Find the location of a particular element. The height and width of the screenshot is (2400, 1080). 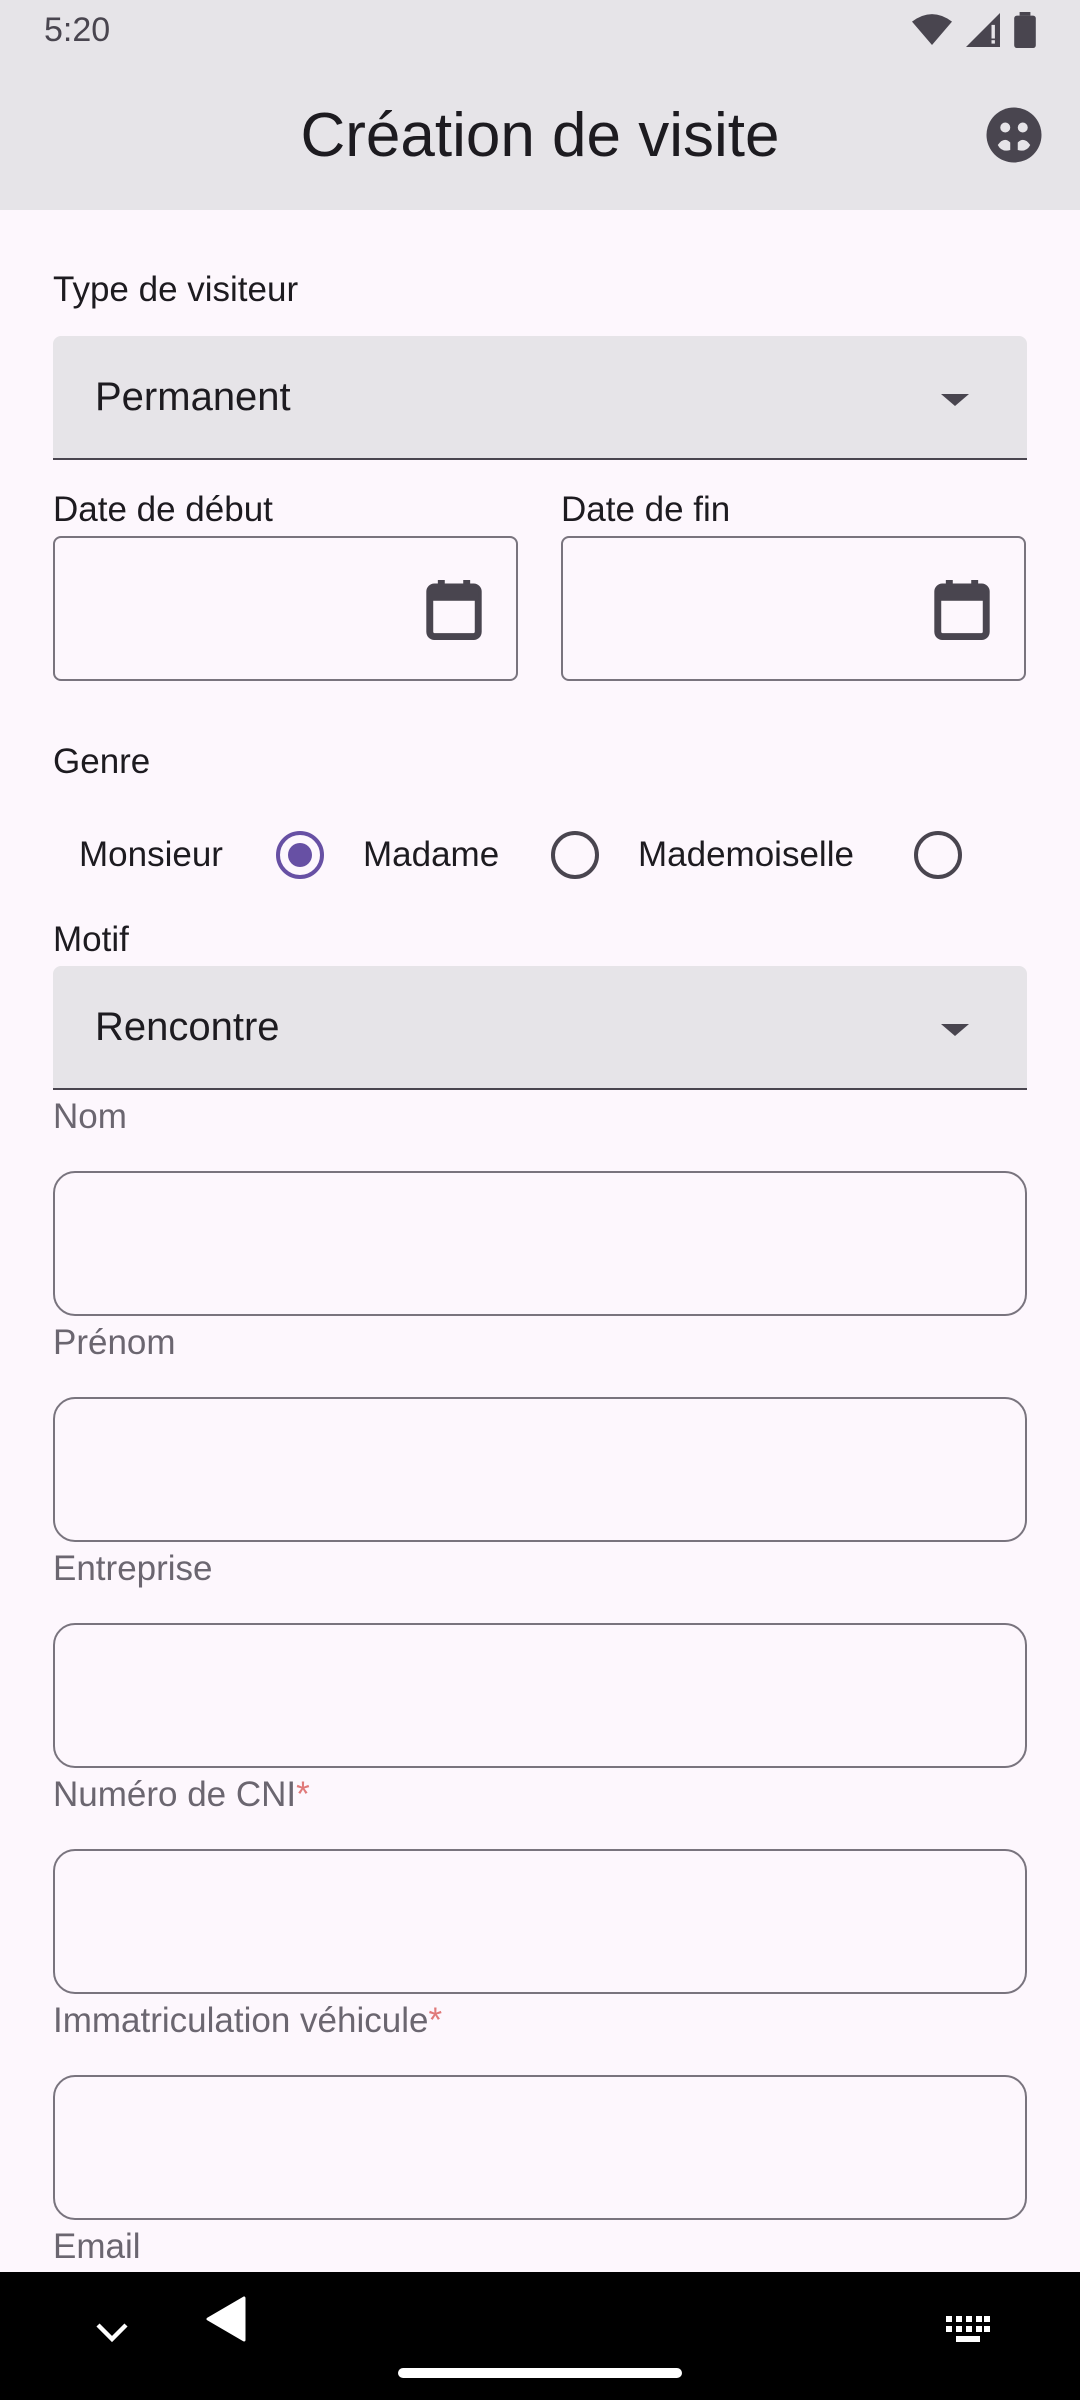

status-icons is located at coordinates (974, 30).